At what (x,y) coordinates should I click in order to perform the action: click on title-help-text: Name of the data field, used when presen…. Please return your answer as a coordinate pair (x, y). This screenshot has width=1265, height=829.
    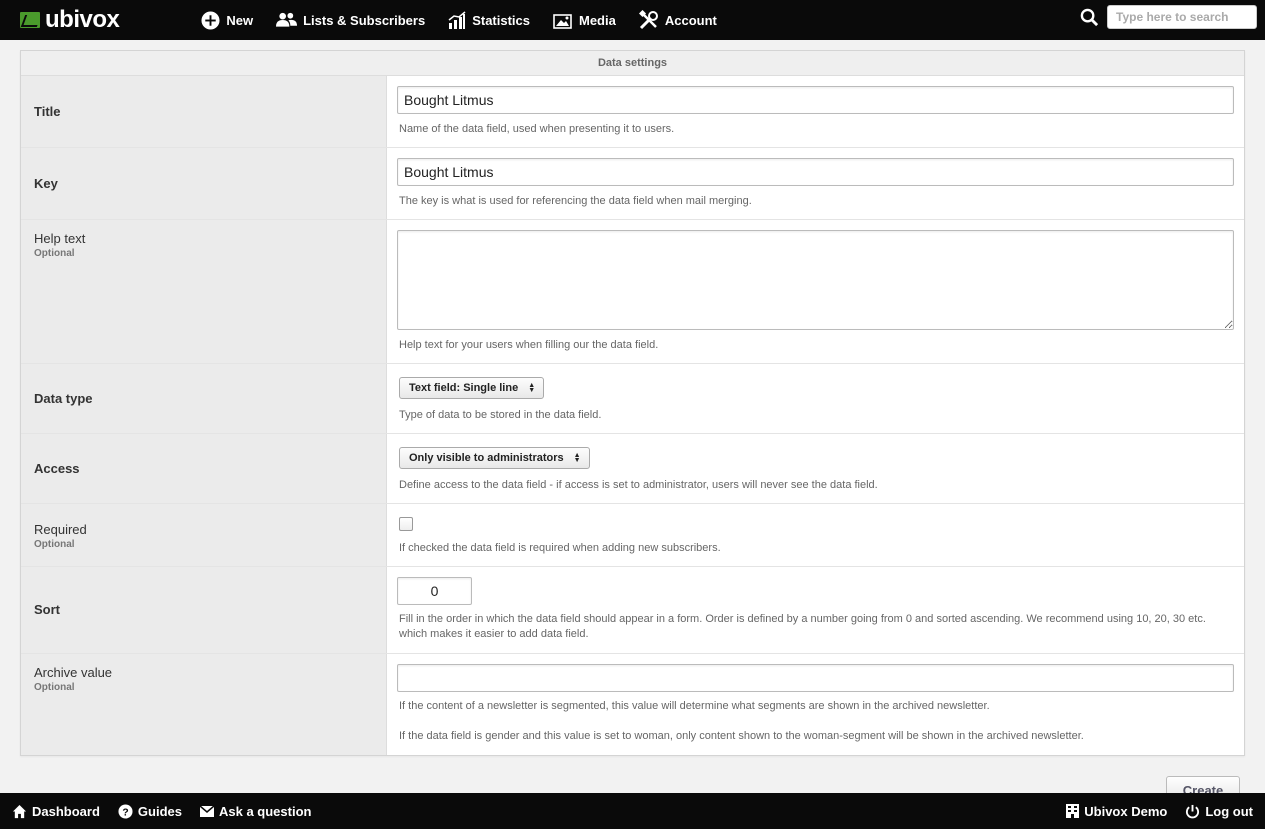
    Looking at the image, I should click on (537, 129).